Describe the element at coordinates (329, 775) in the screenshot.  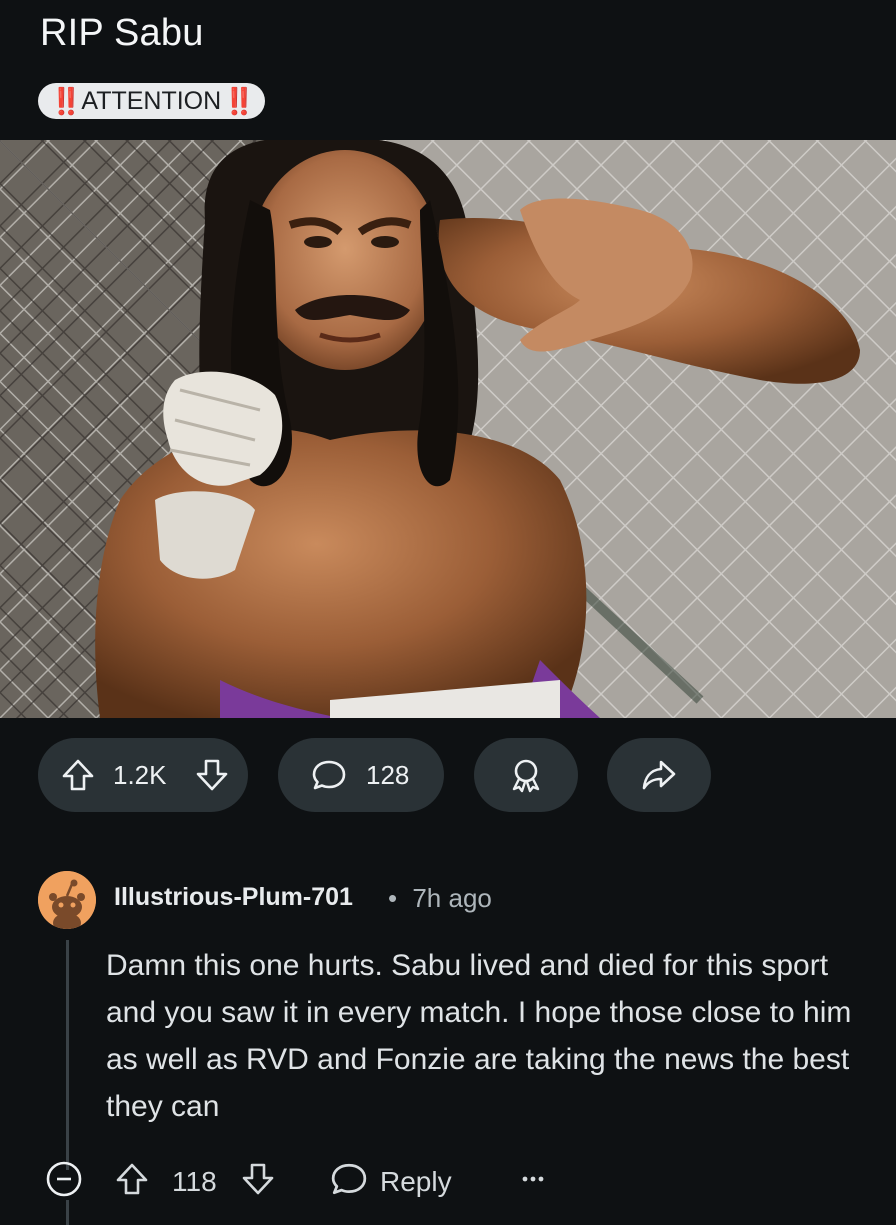
I see `comment-icon` at that location.